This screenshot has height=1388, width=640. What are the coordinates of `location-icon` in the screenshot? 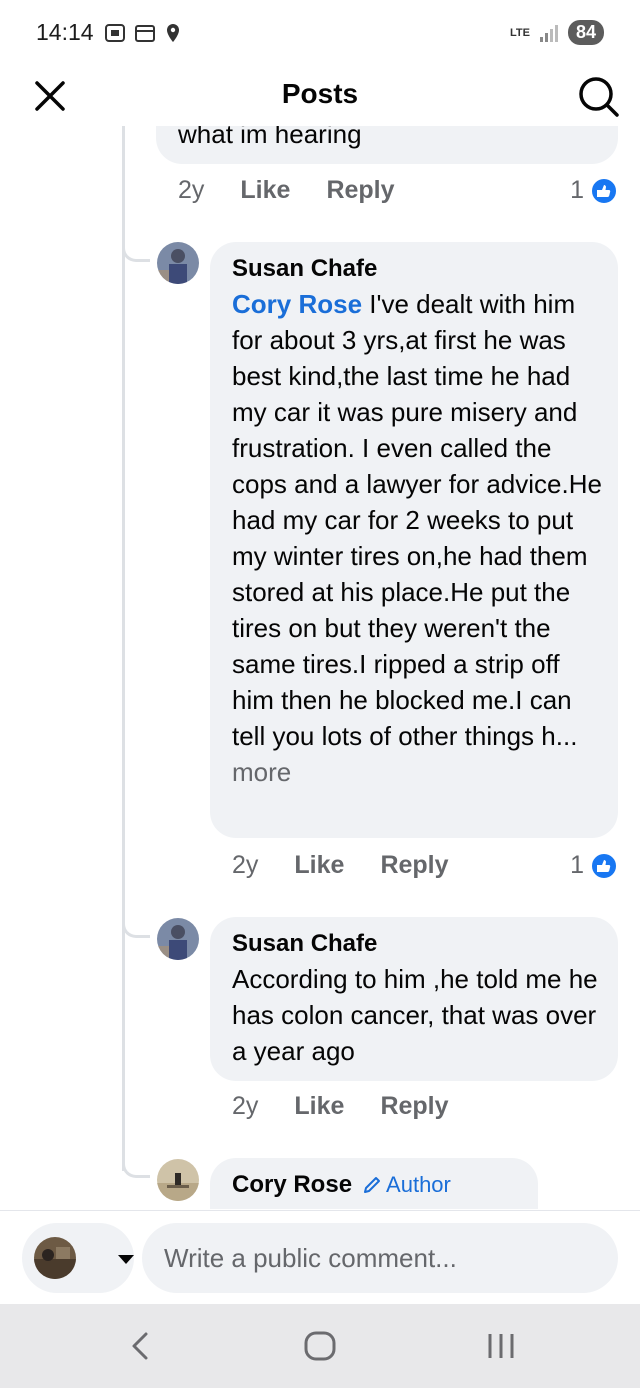 It's located at (173, 33).